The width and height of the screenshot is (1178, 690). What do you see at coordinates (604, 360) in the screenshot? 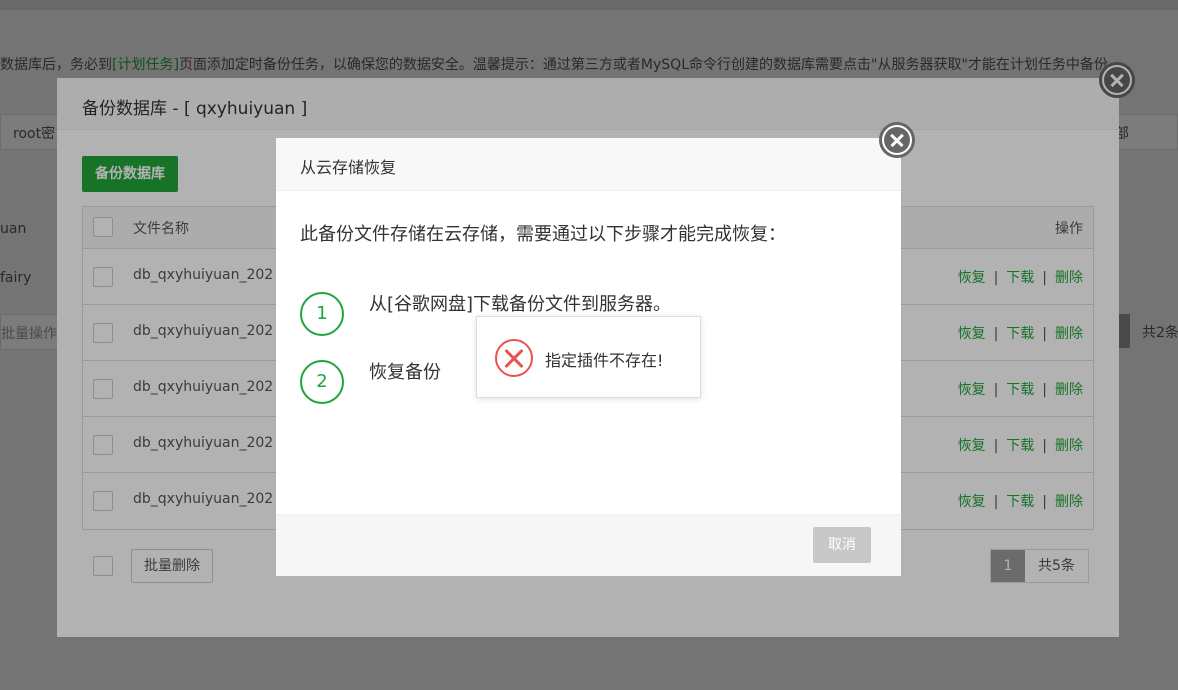
I see `toast-message: 指定插件不存在!` at bounding box center [604, 360].